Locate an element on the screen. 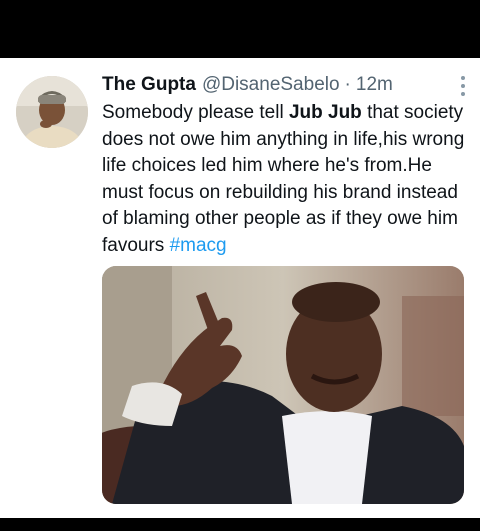  author-handle: @DisaneSabelo is located at coordinates (271, 85).